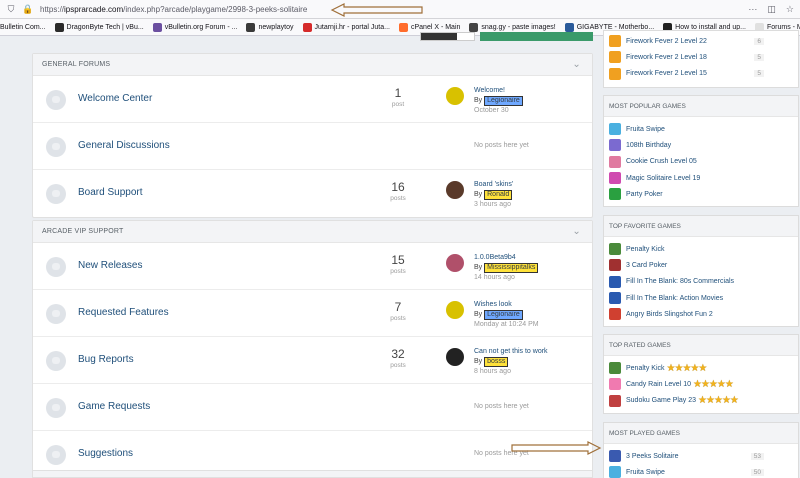 This screenshot has width=800, height=478. I want to click on bookmark-item: newplaytoy, so click(270, 27).